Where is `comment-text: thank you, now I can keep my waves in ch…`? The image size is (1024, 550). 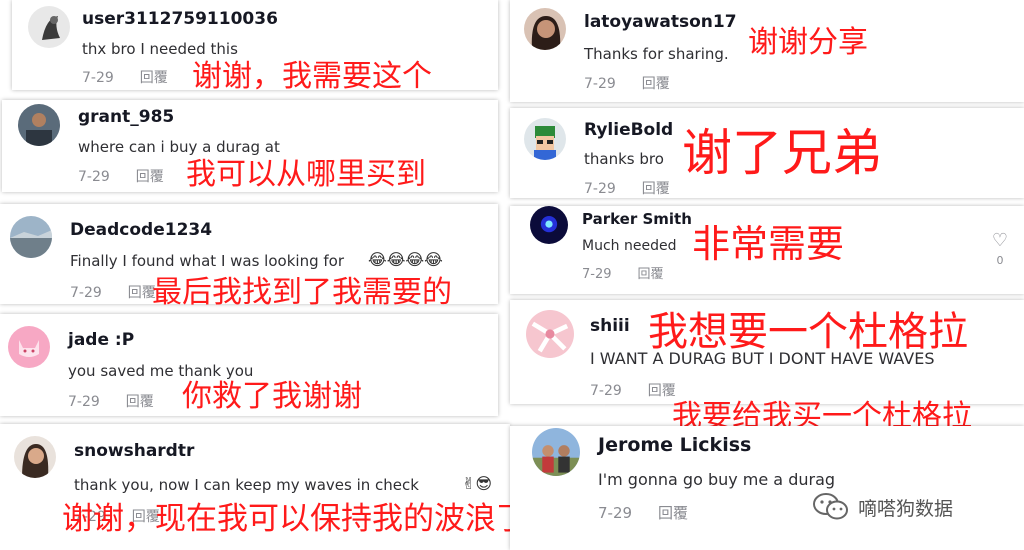
comment-text: thank you, now I can keep my waves in ch… is located at coordinates (246, 485).